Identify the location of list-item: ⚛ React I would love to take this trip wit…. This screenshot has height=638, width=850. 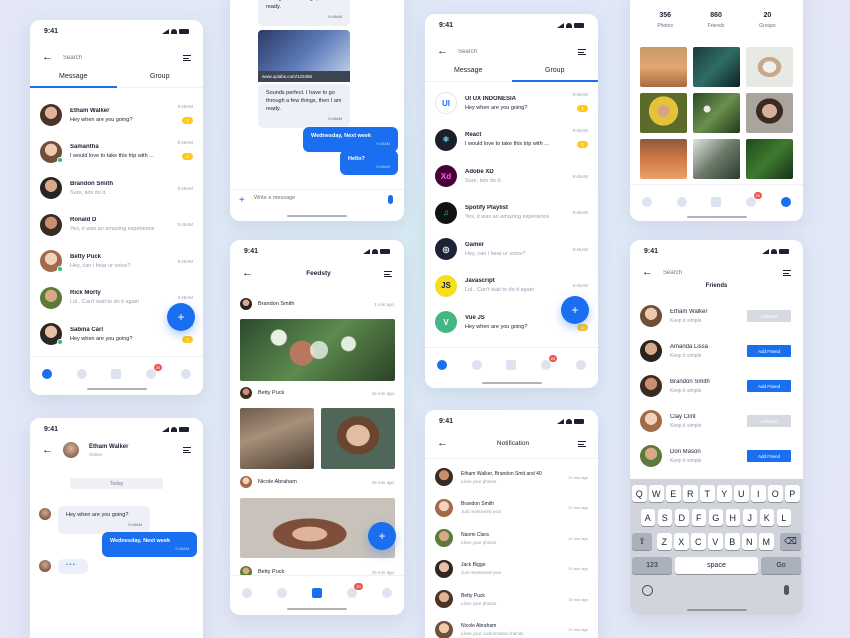
(511, 140).